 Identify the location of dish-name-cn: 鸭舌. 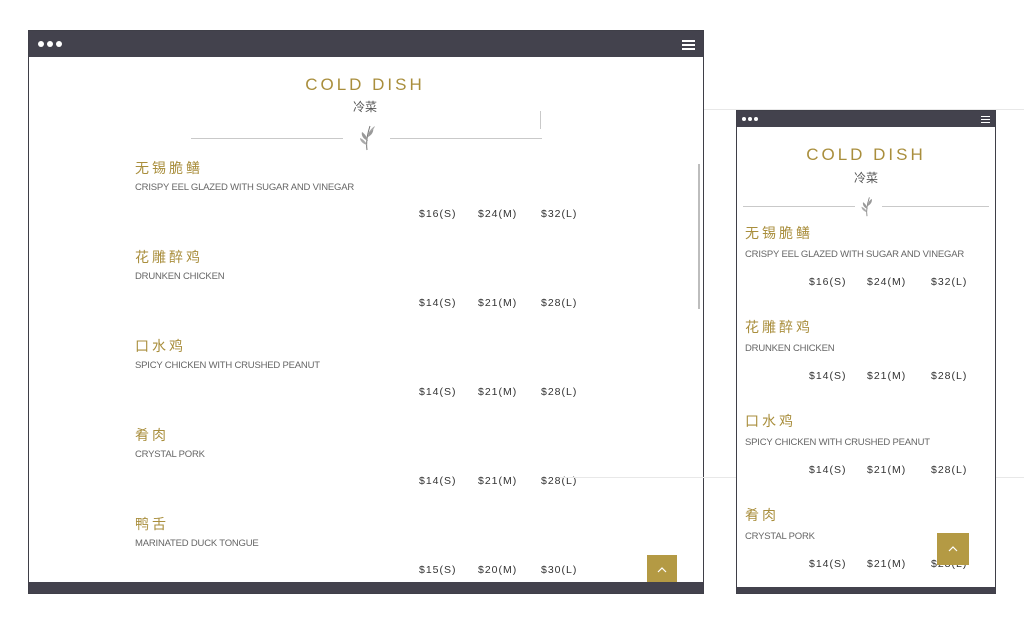
(152, 525).